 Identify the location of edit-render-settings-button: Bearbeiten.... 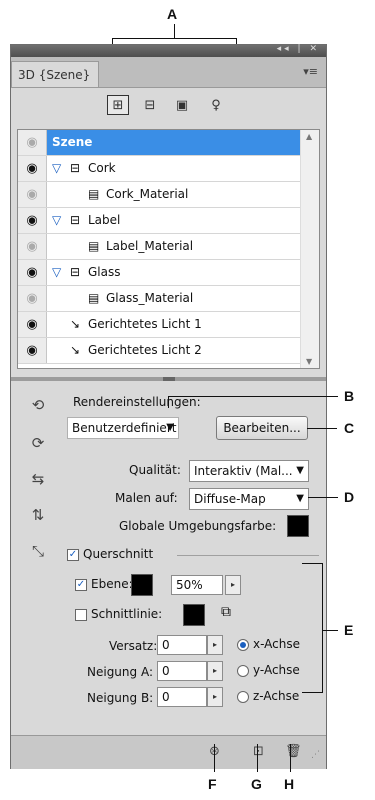
(262, 428).